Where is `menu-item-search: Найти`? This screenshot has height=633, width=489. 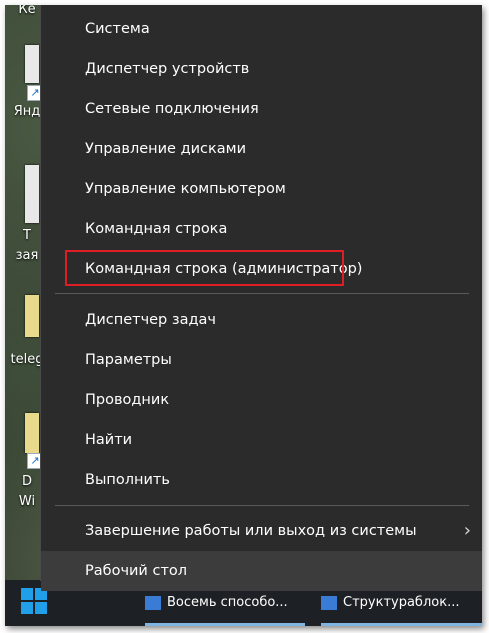 menu-item-search: Найти is located at coordinates (261, 440).